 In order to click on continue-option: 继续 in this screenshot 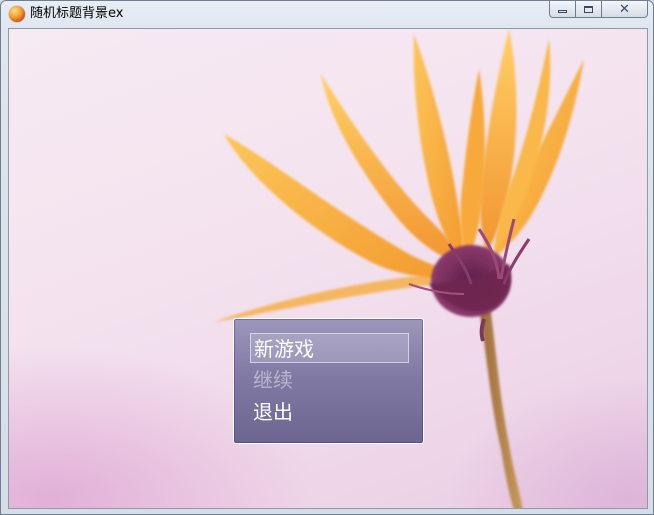, I will do `click(329, 380)`.